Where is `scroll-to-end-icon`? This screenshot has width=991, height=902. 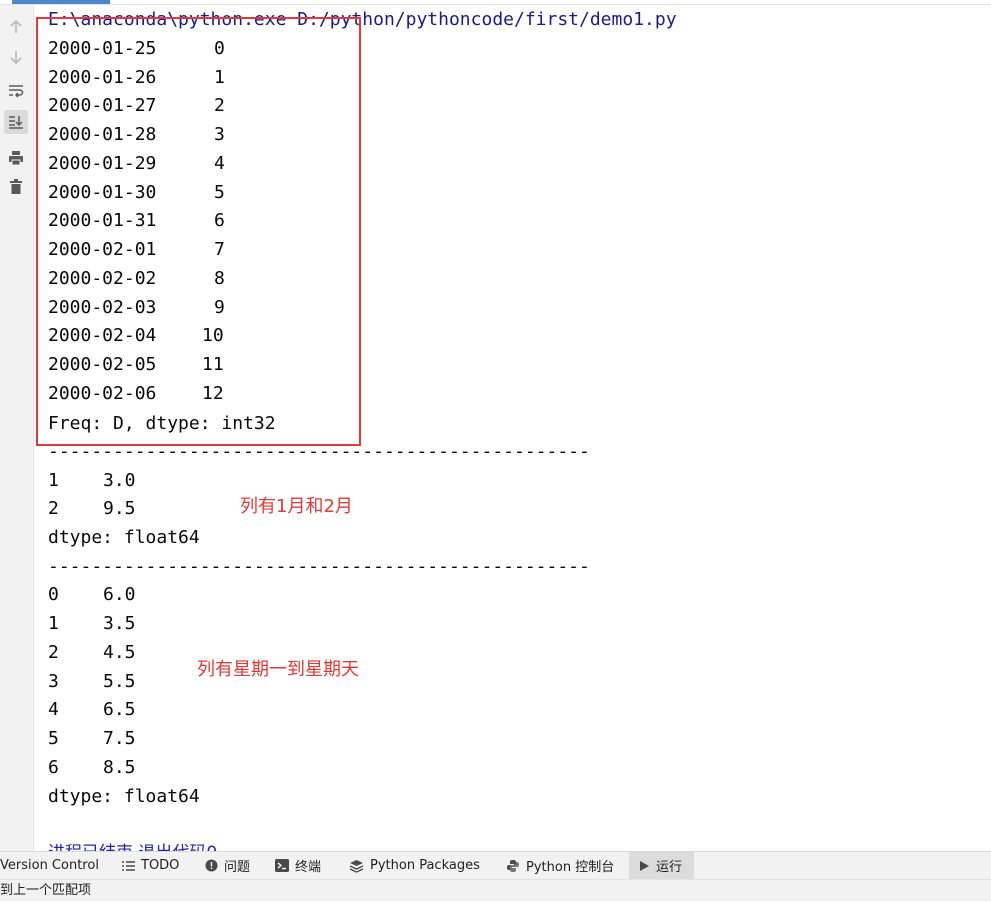 scroll-to-end-icon is located at coordinates (16, 122).